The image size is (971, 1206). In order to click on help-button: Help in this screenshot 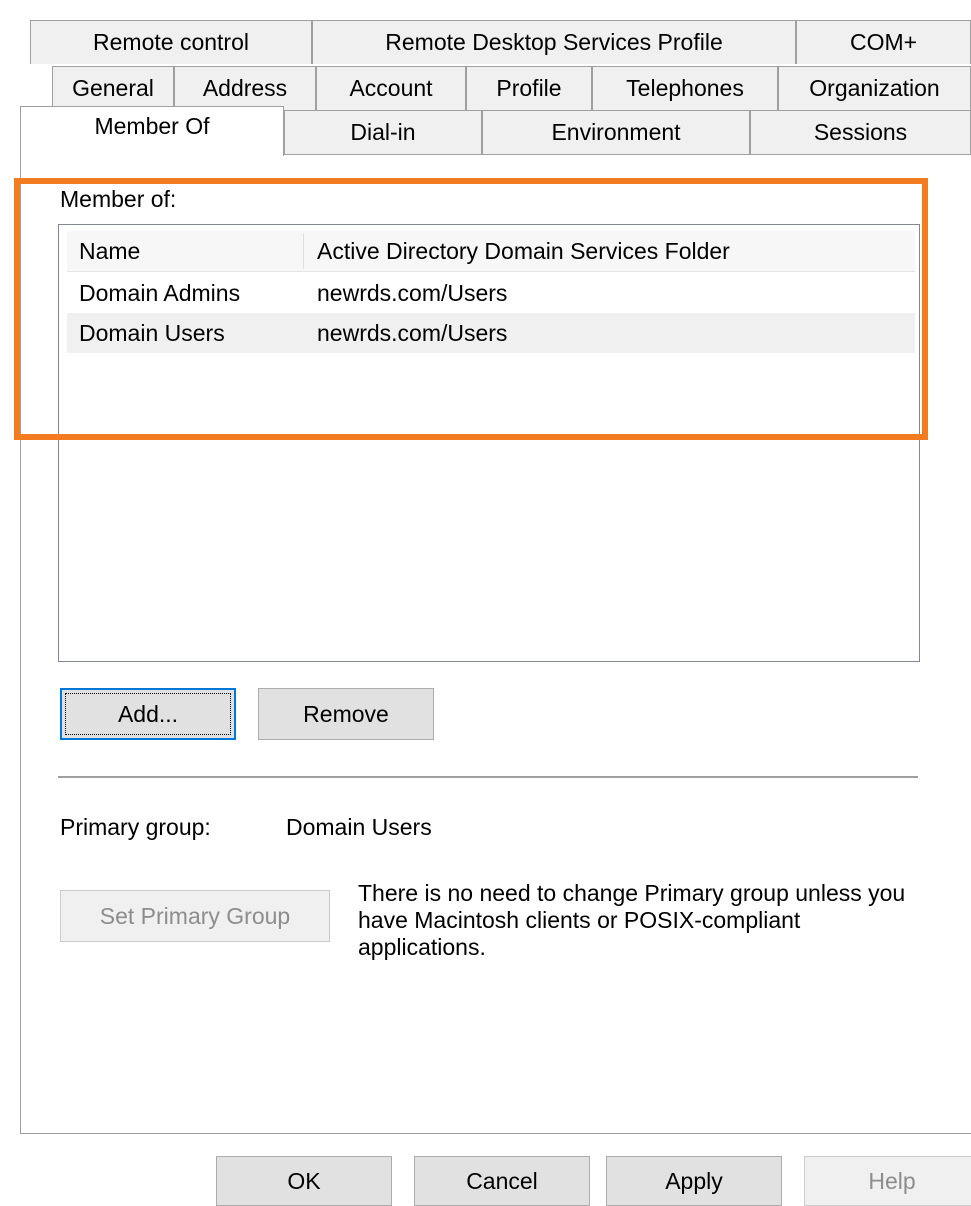, I will do `click(887, 1181)`.